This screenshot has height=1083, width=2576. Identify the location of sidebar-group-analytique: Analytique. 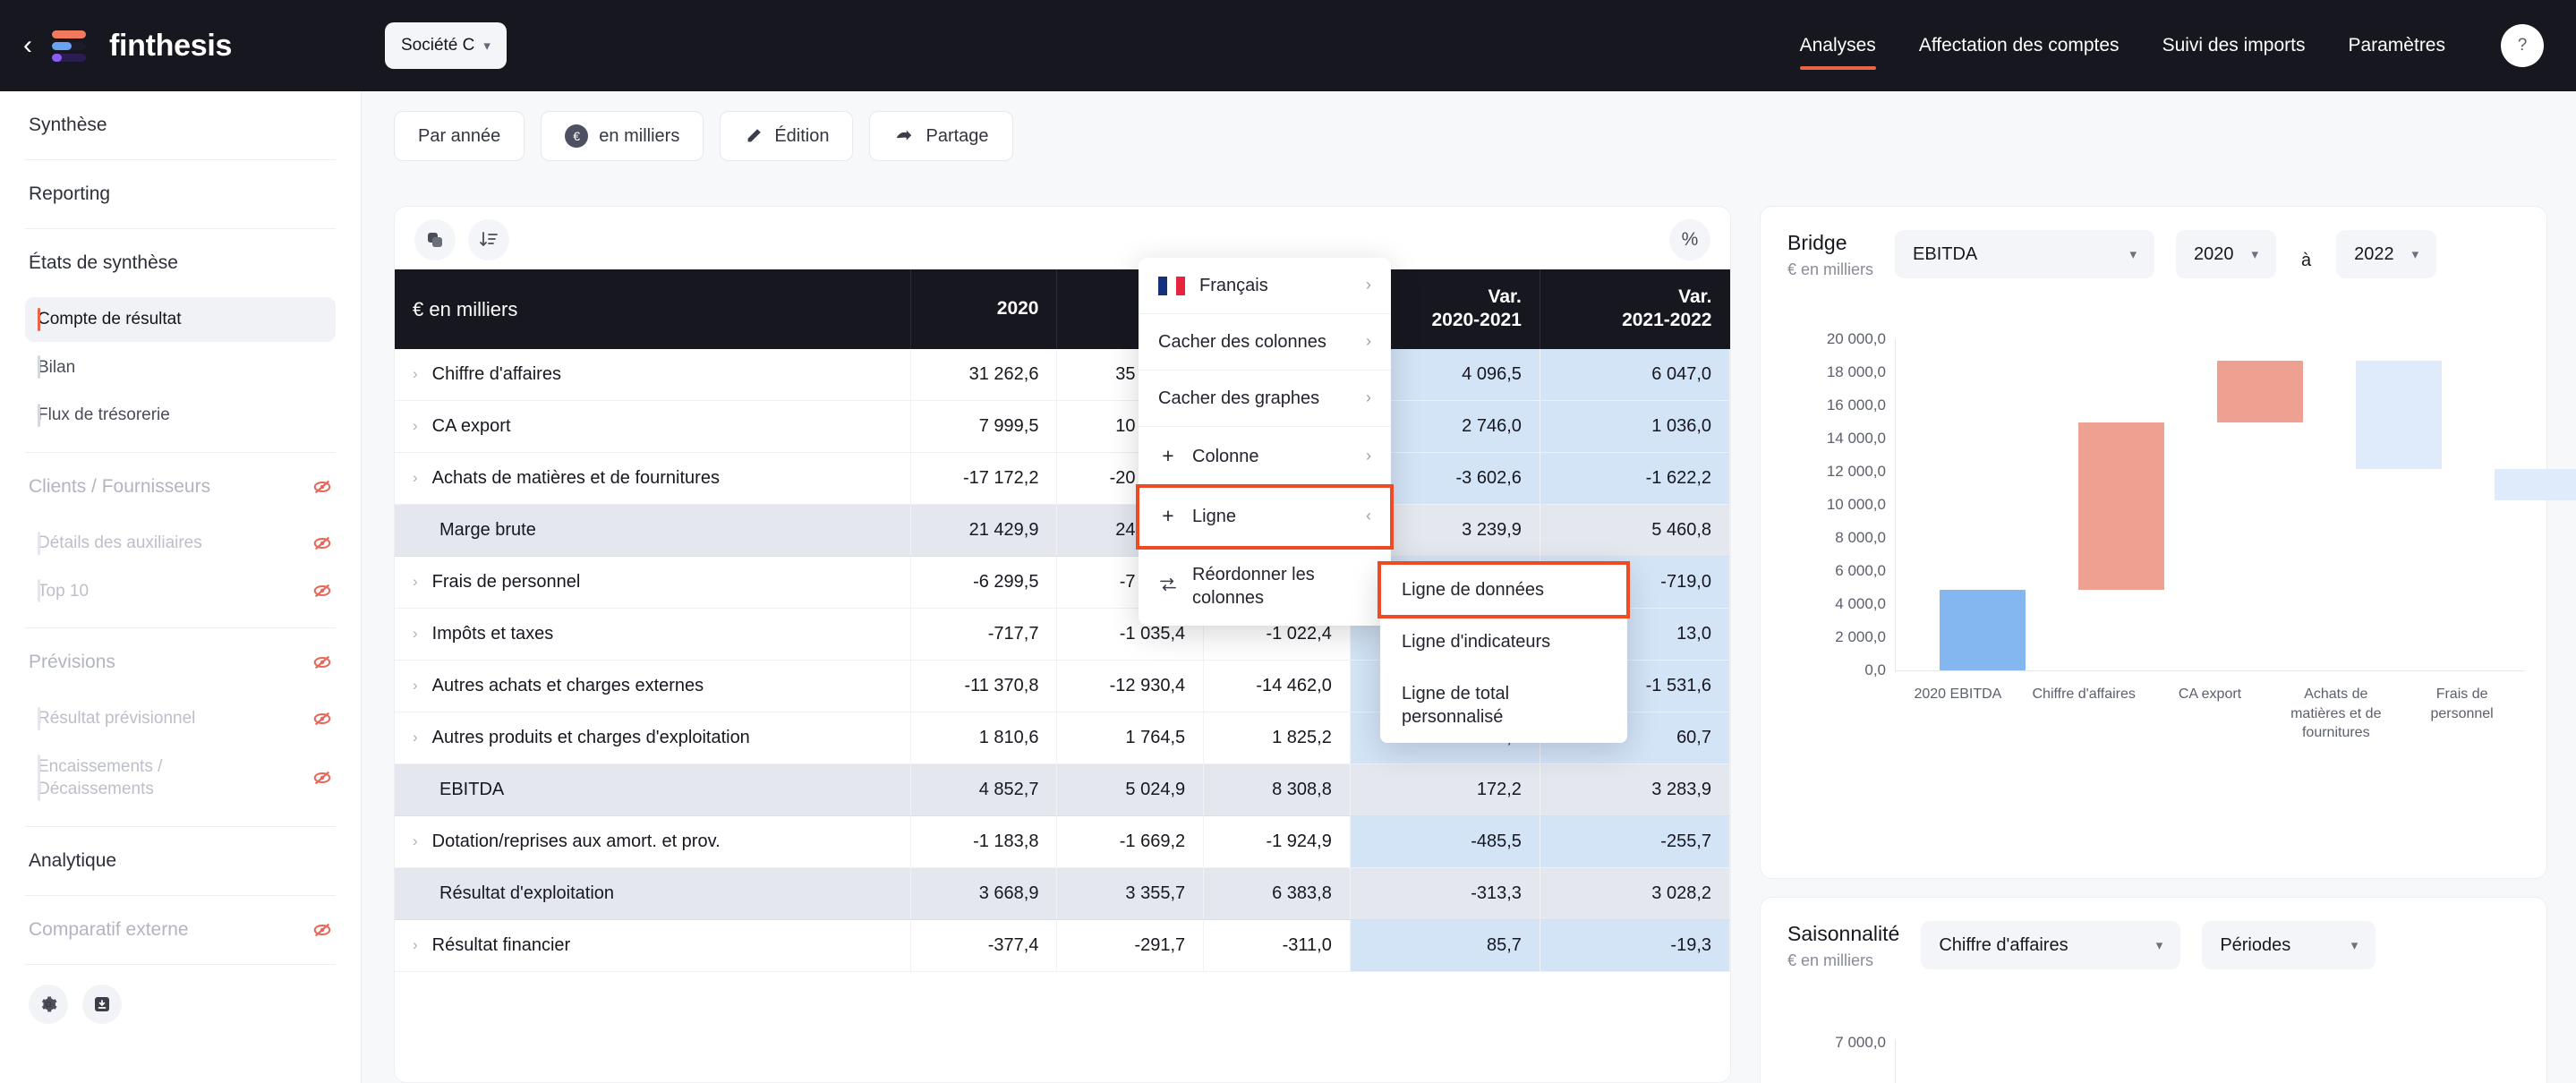
(180, 862).